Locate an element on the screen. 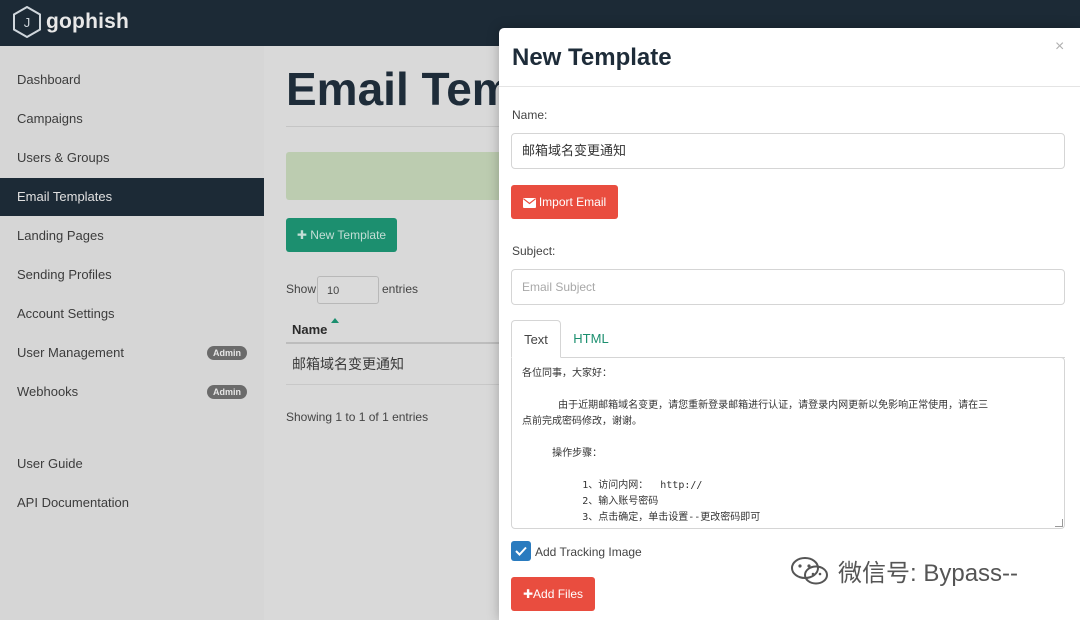 The image size is (1080, 620). sidebar-item-api-documentation: API Documentation is located at coordinates (132, 503).